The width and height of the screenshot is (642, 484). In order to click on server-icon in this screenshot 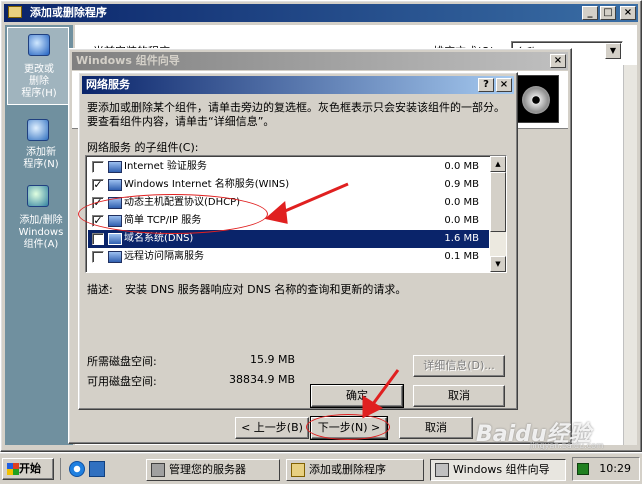, I will do `click(158, 470)`.